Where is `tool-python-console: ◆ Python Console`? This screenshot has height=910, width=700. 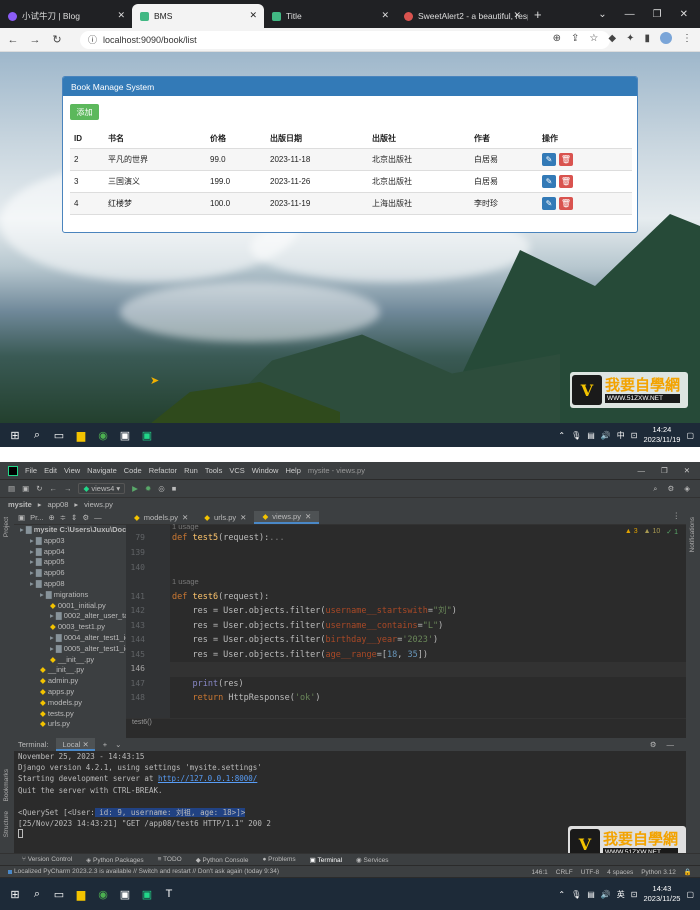
tool-python-console: ◆ Python Console is located at coordinates (222, 860).